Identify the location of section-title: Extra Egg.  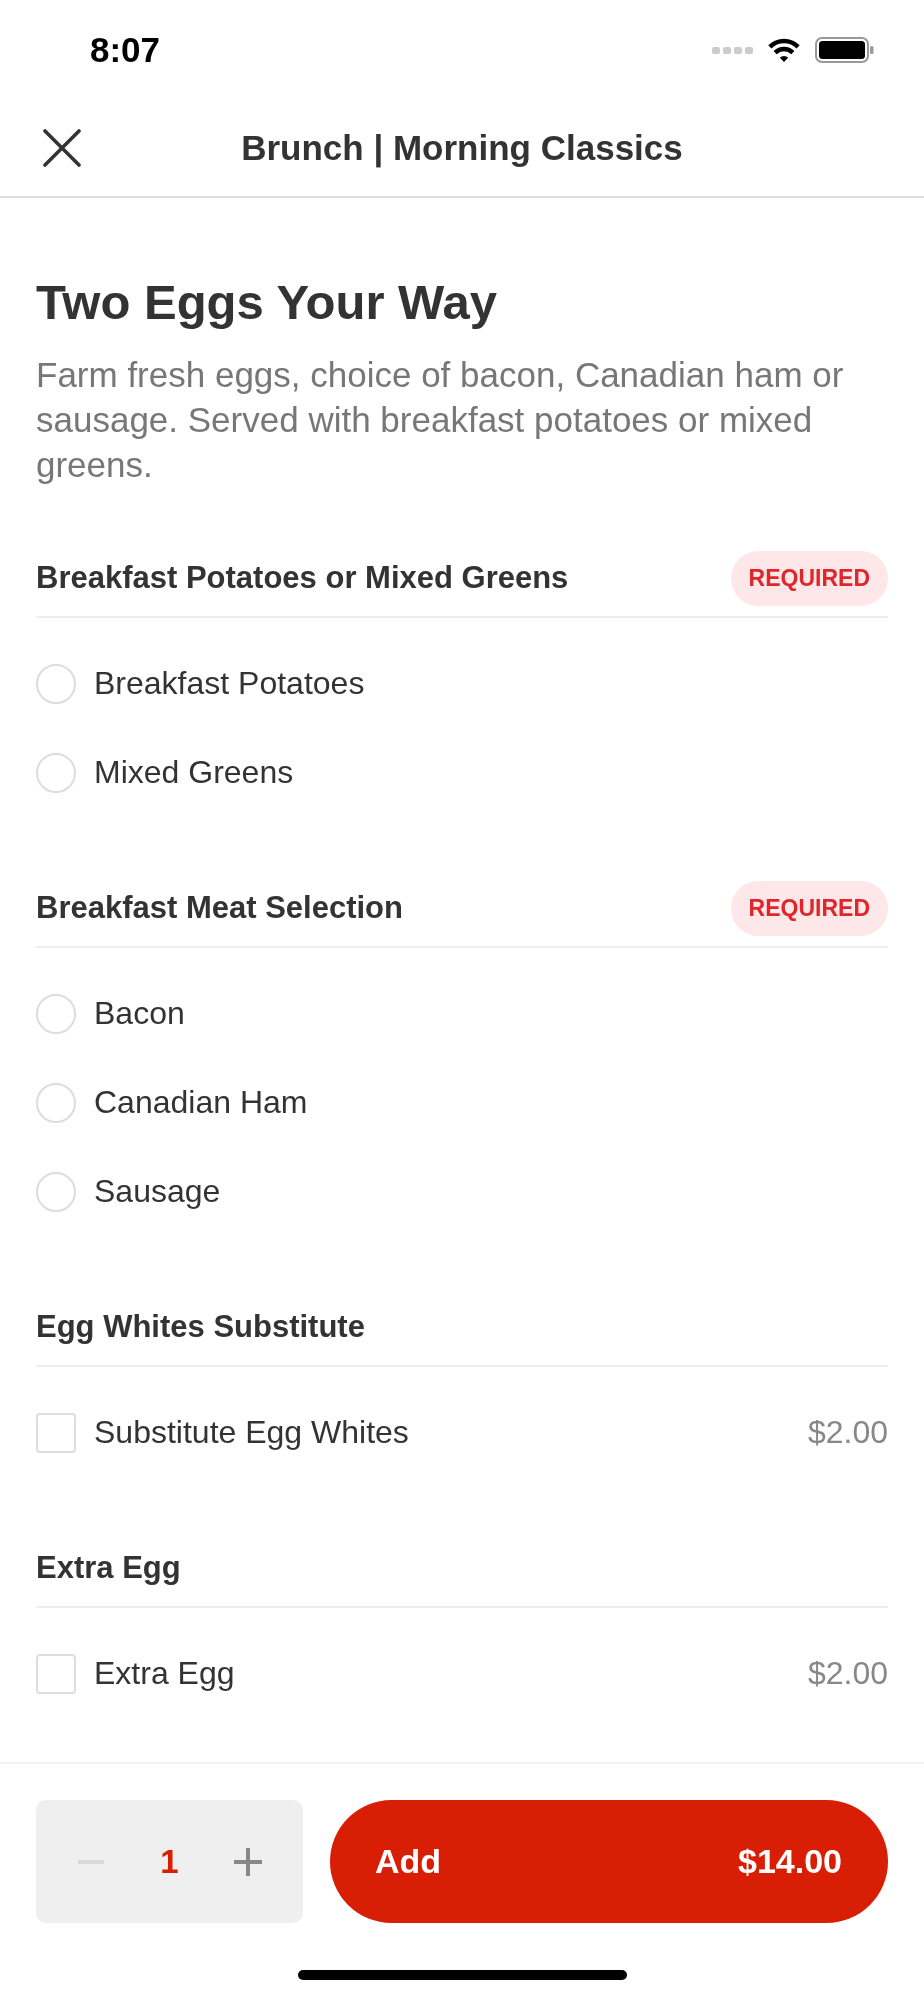
(108, 1568).